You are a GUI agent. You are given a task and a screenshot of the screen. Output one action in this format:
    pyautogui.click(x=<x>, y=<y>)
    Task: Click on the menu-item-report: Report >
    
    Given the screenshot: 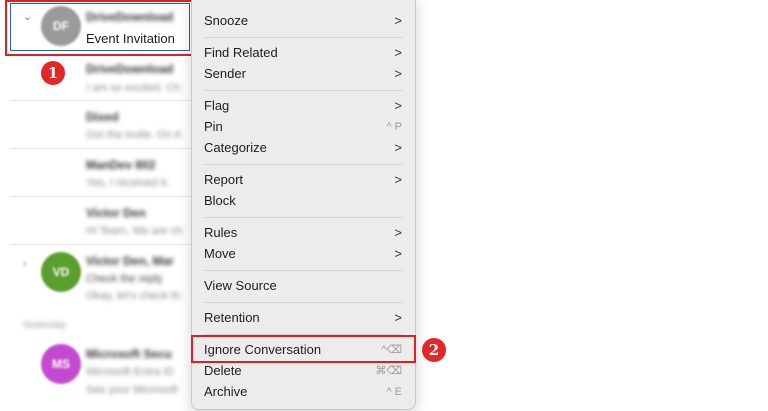 What is the action you would take?
    pyautogui.click(x=304, y=180)
    